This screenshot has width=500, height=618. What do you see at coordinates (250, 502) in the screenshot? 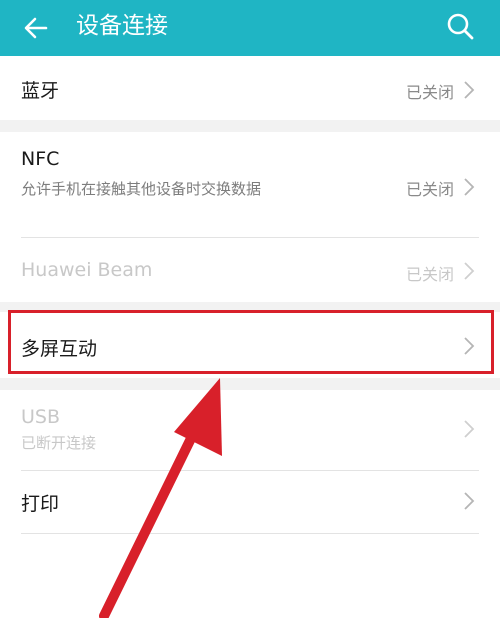
I see `settings-item-print: 打印` at bounding box center [250, 502].